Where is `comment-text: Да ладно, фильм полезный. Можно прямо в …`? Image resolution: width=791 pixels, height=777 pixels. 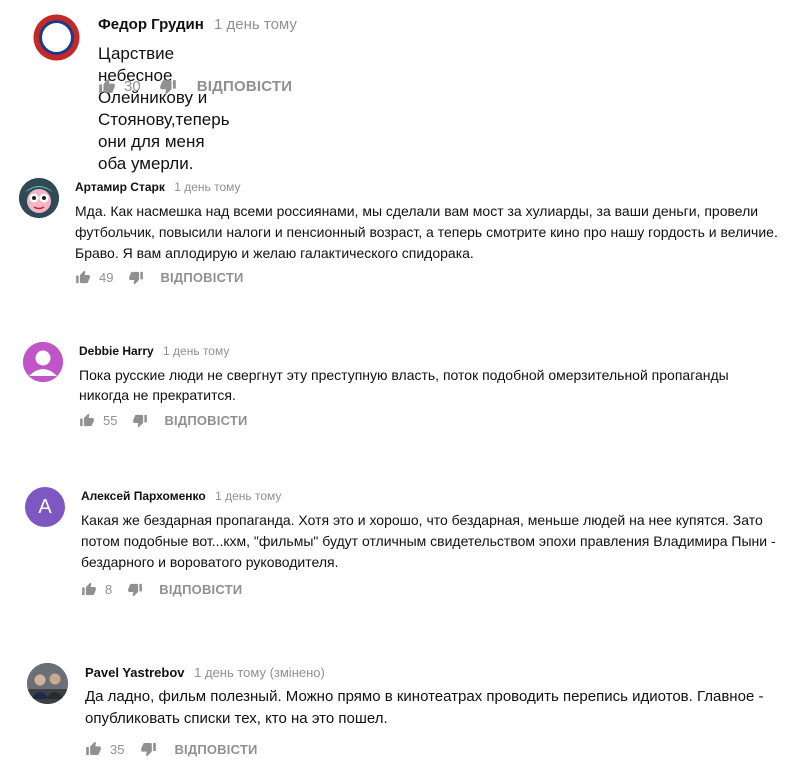
comment-text: Да ладно, фильм полезный. Можно прямо в … is located at coordinates (424, 707).